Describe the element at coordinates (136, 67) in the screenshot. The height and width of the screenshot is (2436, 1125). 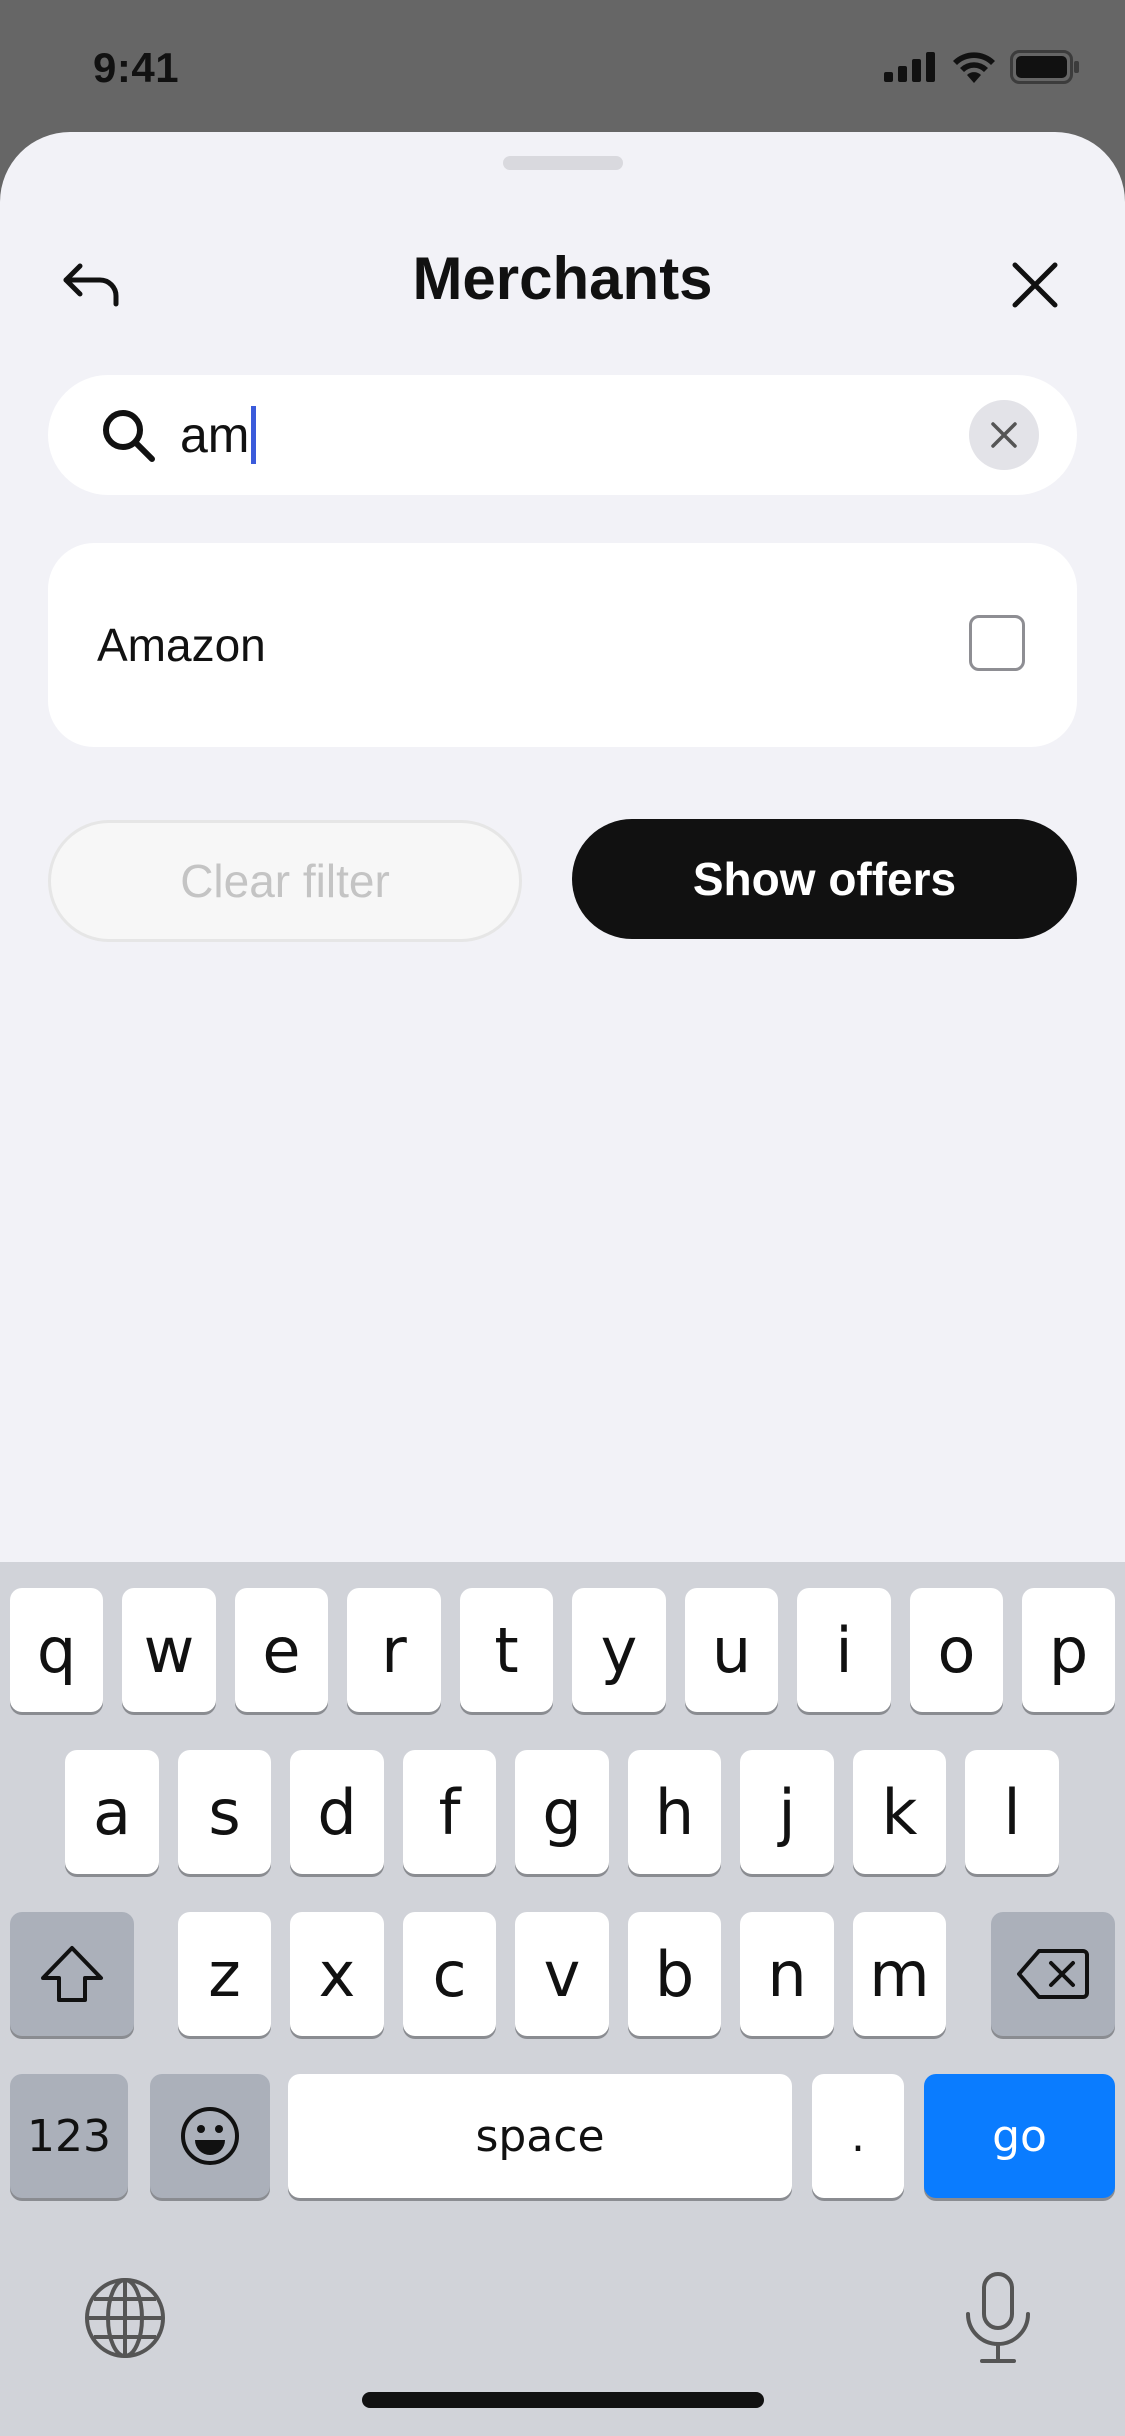
I see `status-time: 9:41` at that location.